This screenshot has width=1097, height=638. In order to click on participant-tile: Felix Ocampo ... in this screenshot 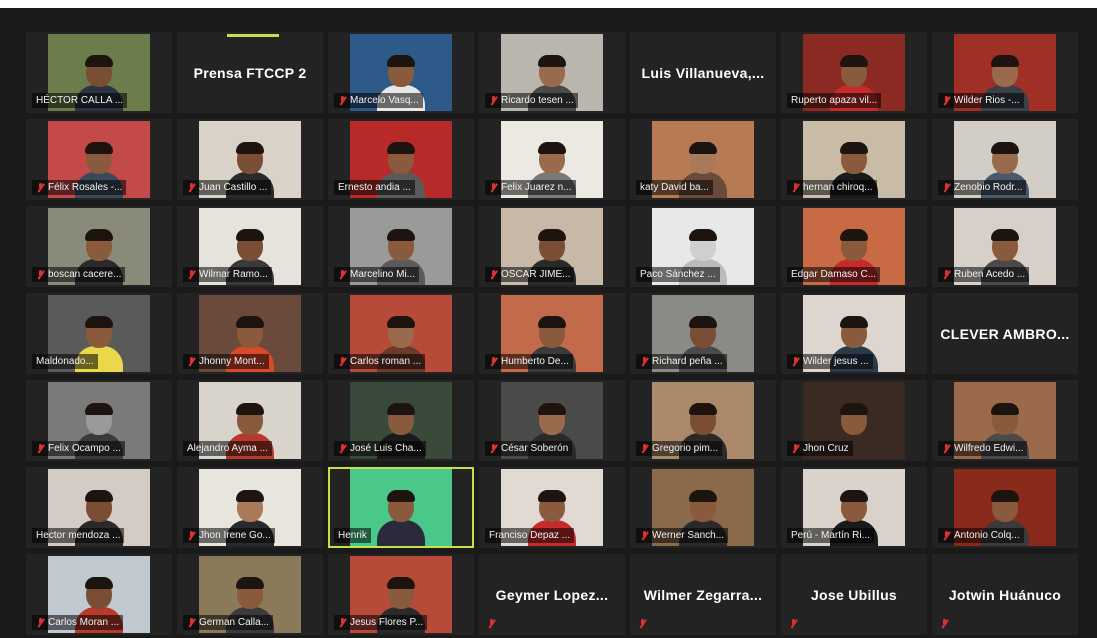, I will do `click(99, 420)`.